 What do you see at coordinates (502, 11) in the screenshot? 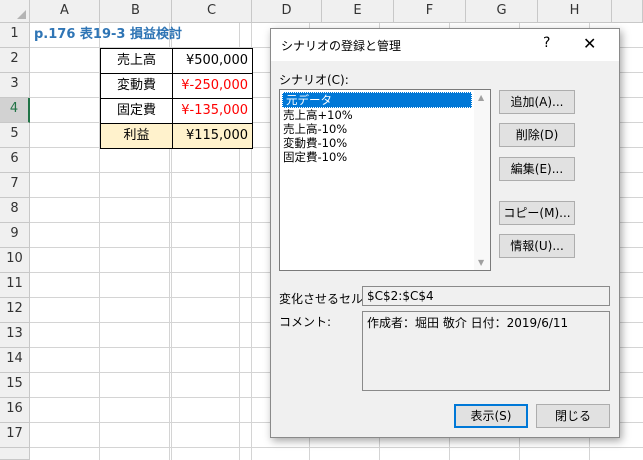
I see `column-header-g: G` at bounding box center [502, 11].